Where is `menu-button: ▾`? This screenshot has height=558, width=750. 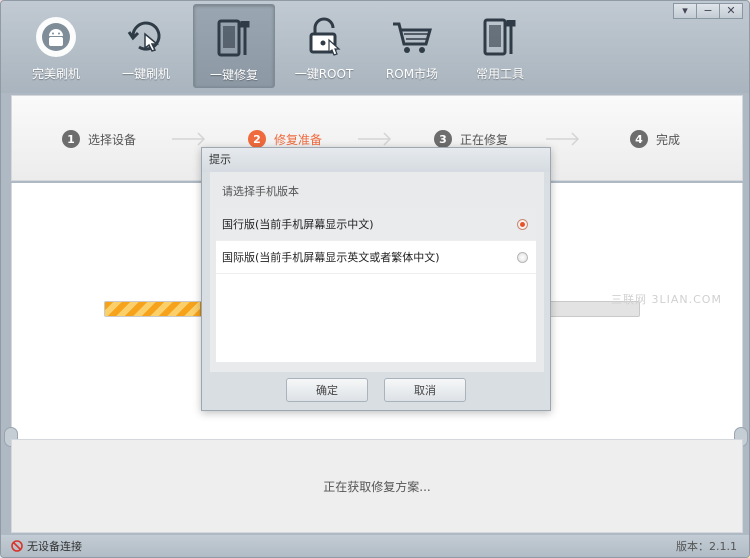
menu-button: ▾ is located at coordinates (685, 11).